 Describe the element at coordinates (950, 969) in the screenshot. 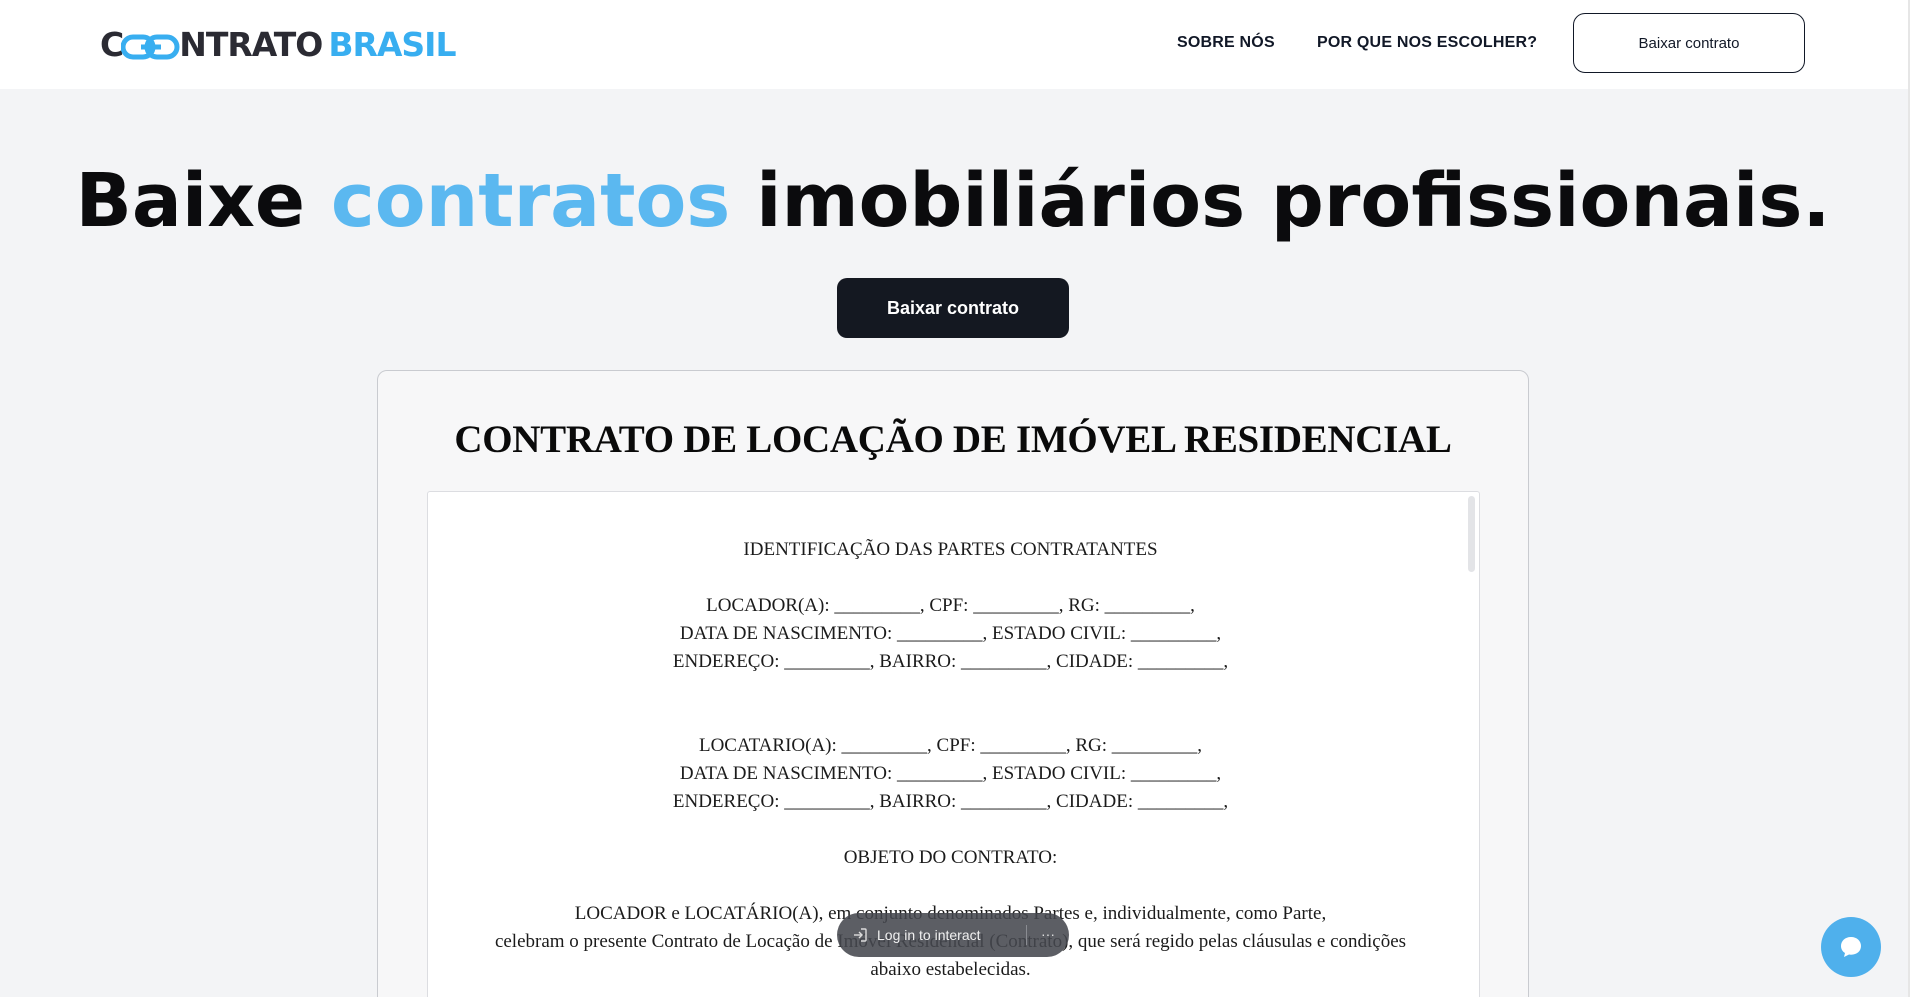

I see `paragraph-line: abaixo estabelecidas.` at that location.